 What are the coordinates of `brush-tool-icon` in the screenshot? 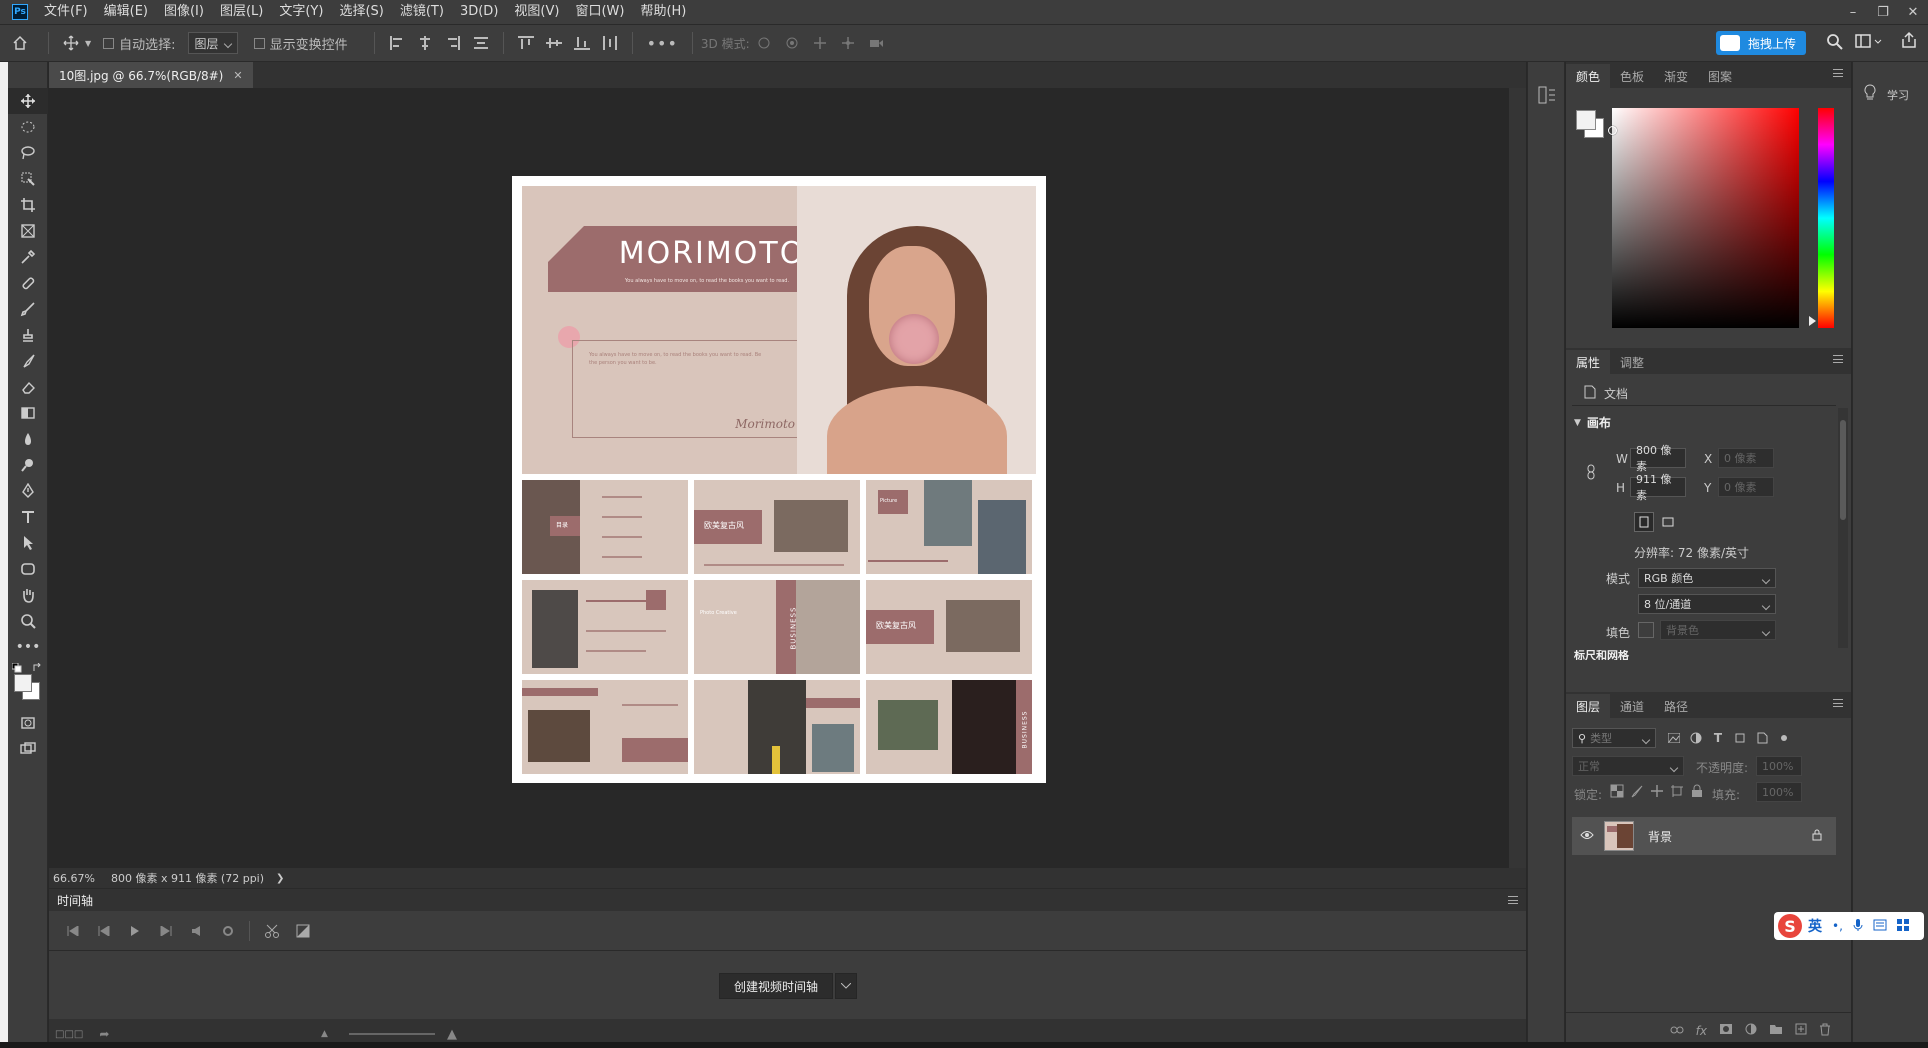 It's located at (28, 309).